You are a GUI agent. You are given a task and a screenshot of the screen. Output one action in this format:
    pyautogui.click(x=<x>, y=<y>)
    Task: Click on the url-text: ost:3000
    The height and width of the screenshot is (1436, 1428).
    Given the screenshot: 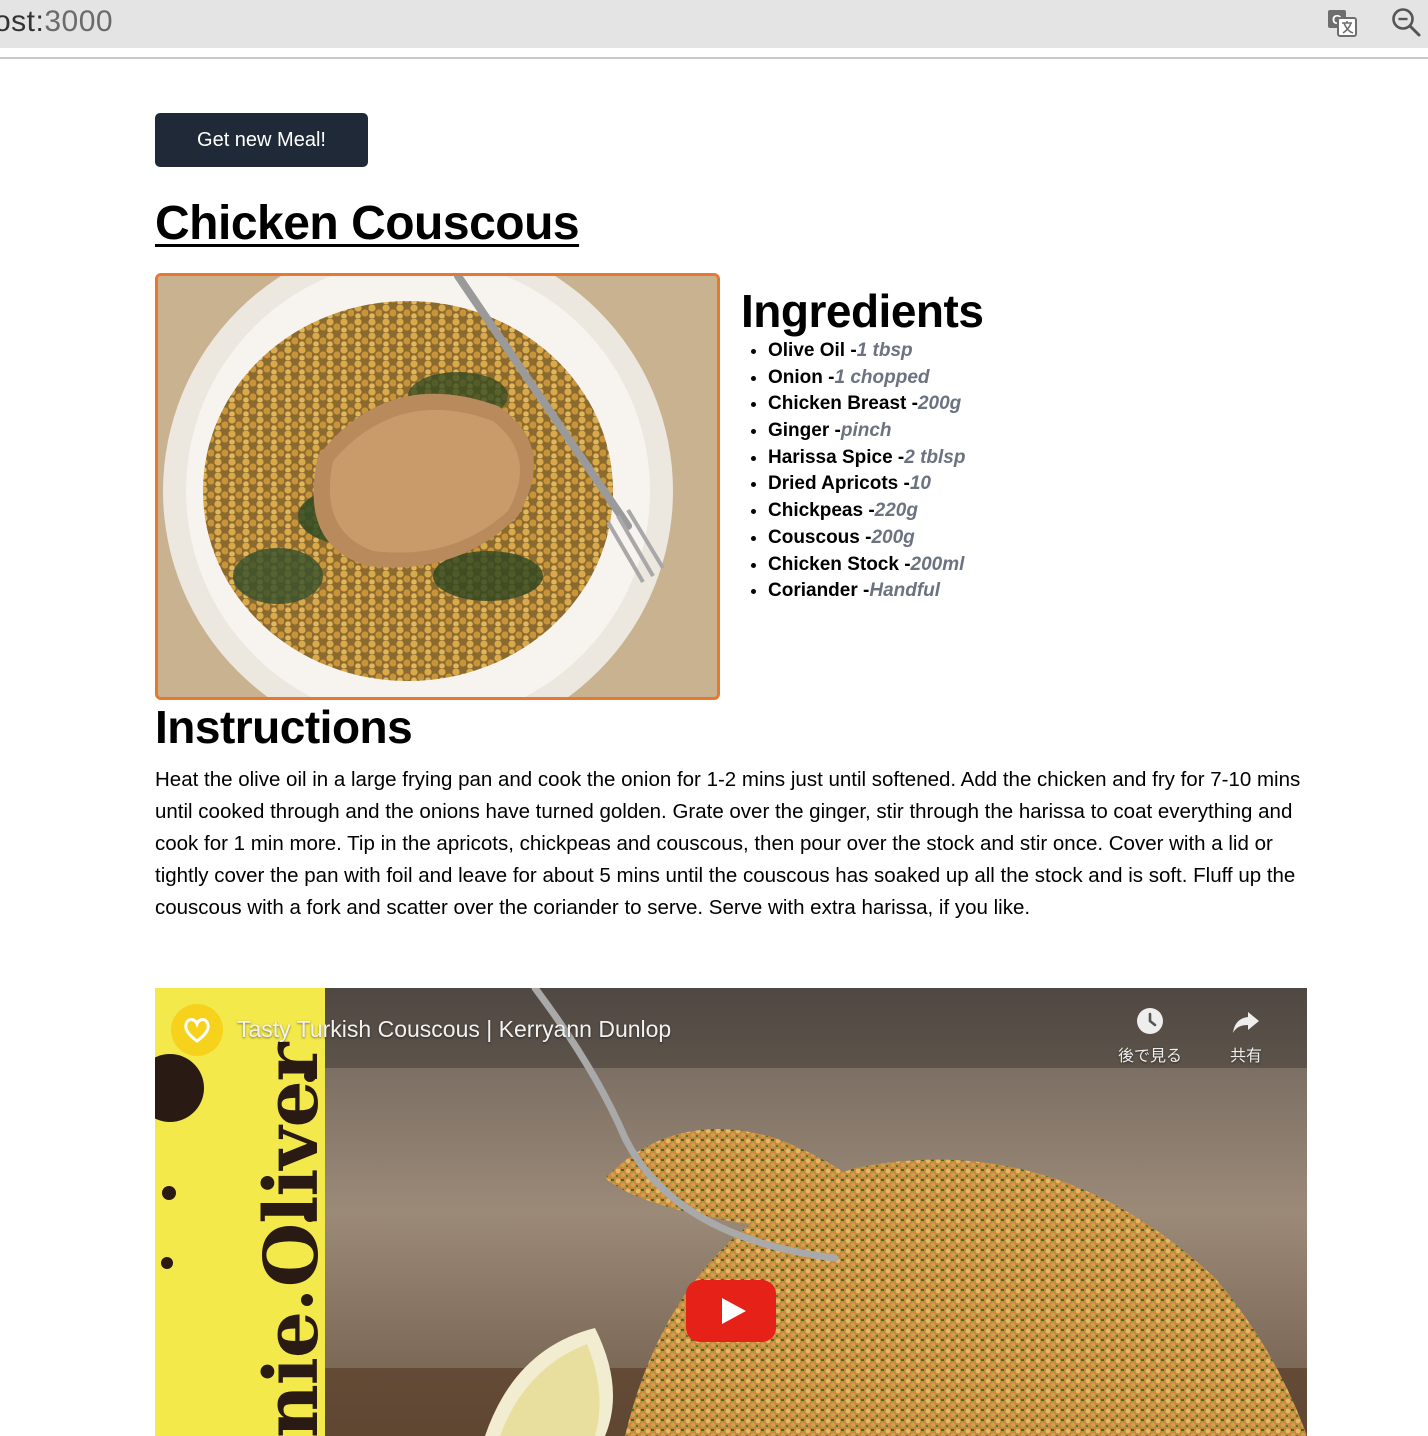 What is the action you would take?
    pyautogui.click(x=56, y=22)
    